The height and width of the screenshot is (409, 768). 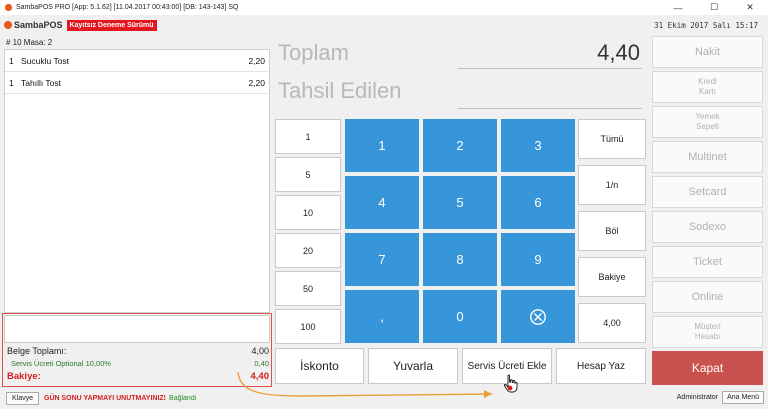 What do you see at coordinates (612, 185) in the screenshot?
I see `split-1n-button: 1/n` at bounding box center [612, 185].